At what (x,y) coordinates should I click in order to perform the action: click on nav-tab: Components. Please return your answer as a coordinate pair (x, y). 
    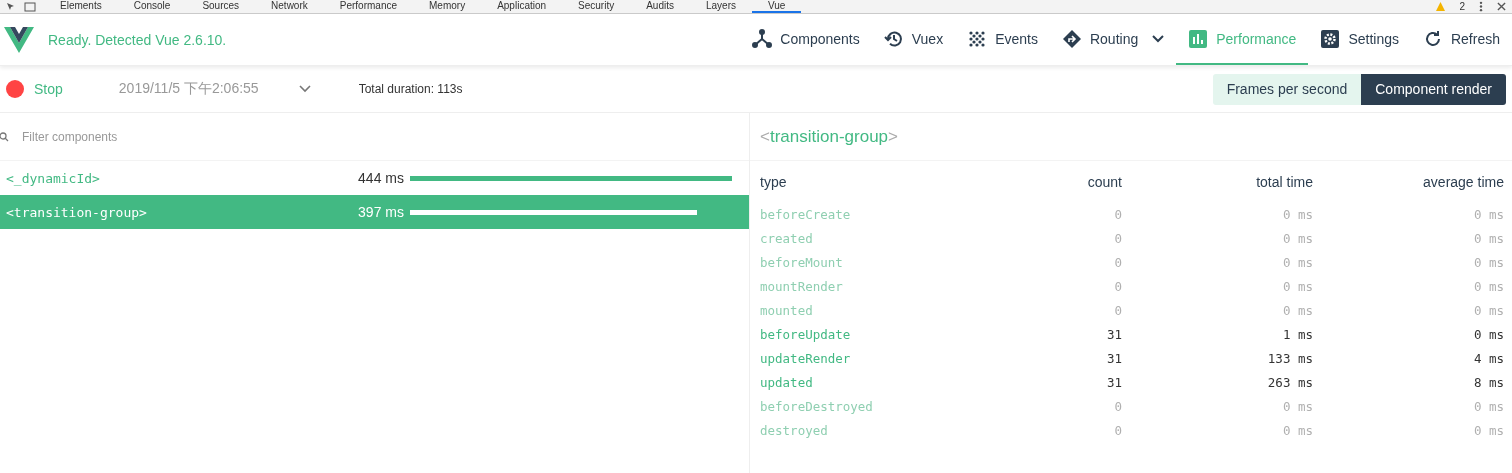
    Looking at the image, I should click on (806, 39).